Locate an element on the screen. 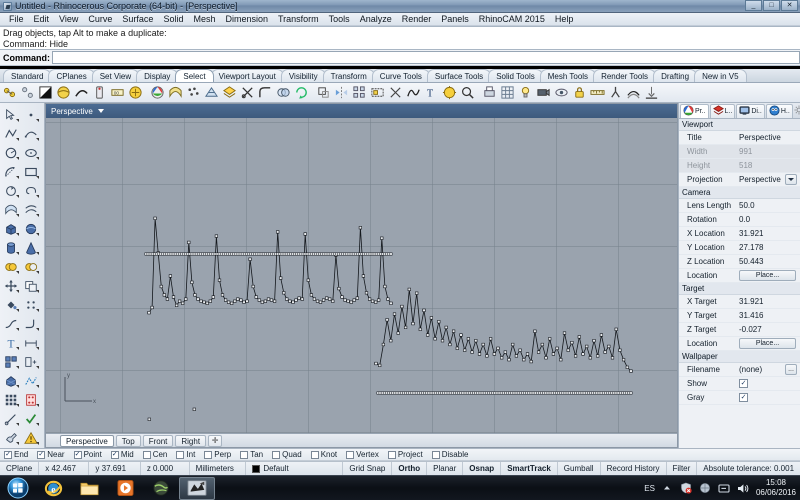 This screenshot has height=500, width=800. fillet-icon is located at coordinates (265, 92).